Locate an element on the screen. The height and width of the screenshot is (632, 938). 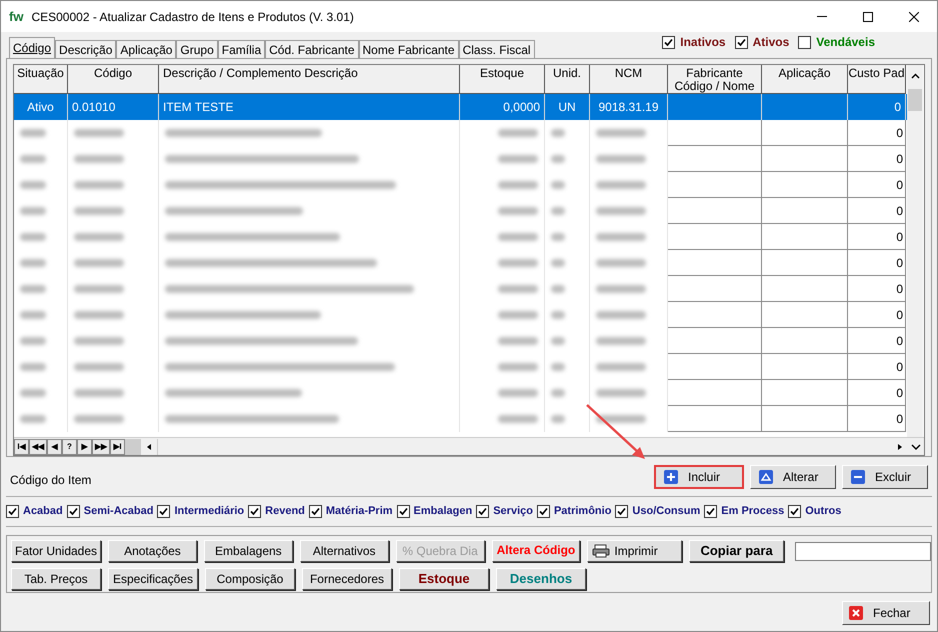
action-button: Fator Unidades is located at coordinates (56, 551).